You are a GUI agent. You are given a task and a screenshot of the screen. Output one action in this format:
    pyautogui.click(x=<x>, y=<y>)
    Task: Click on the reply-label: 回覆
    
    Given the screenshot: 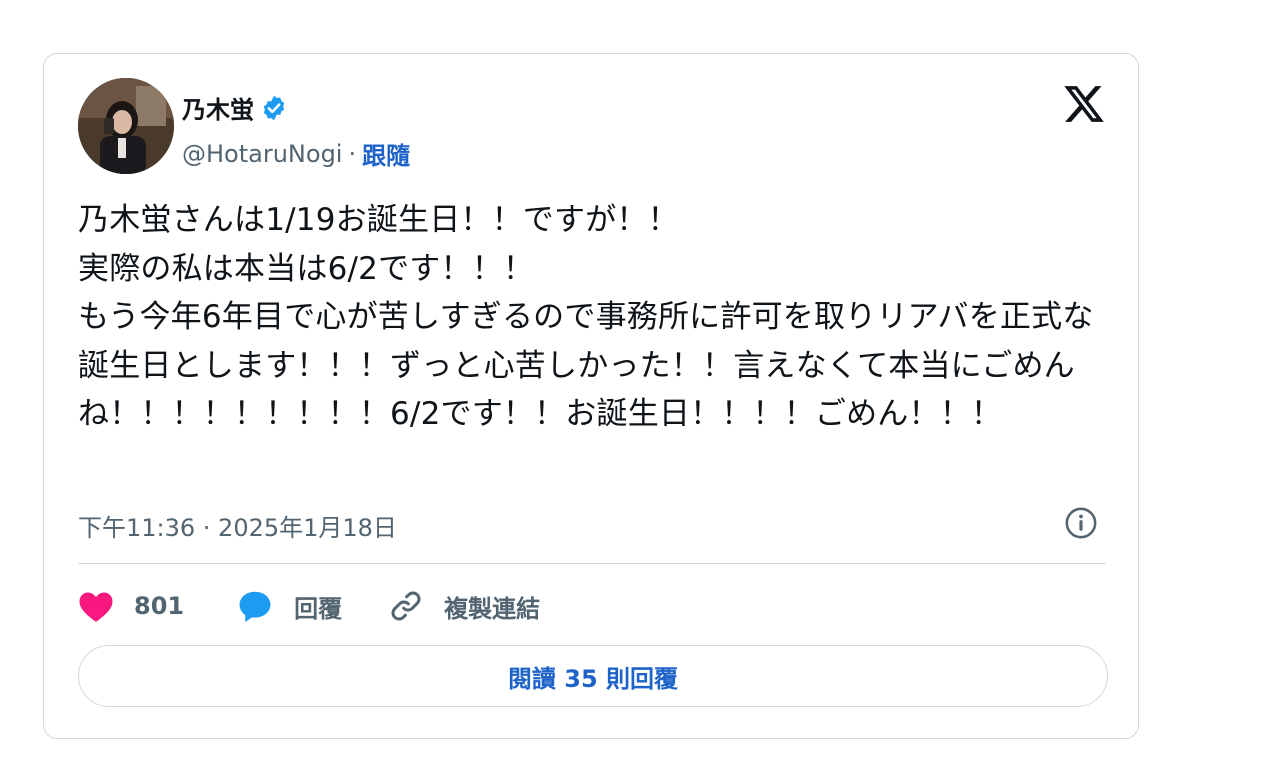 What is the action you would take?
    pyautogui.click(x=318, y=608)
    